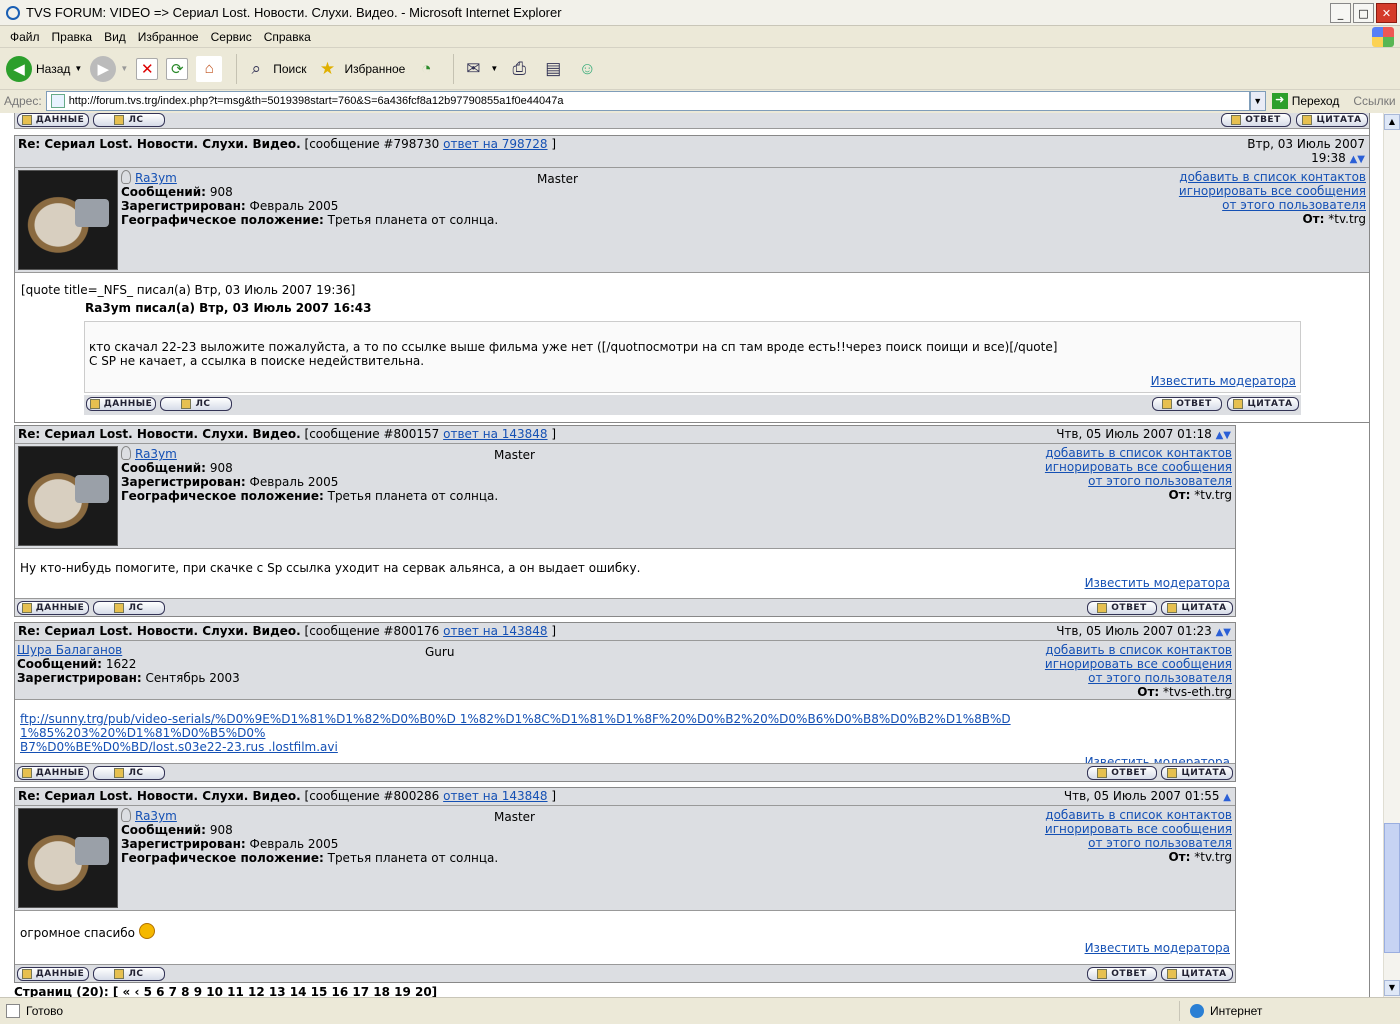 This screenshot has width=1400, height=1024. I want to click on scroll-thumb, so click(1392, 888).